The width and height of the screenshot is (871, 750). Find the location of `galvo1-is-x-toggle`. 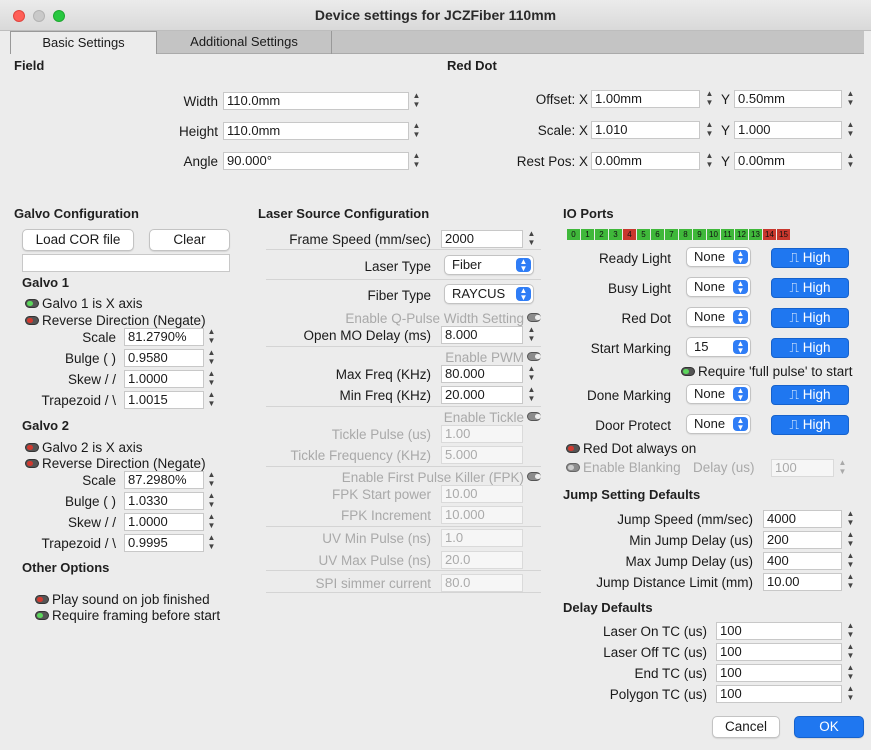

galvo1-is-x-toggle is located at coordinates (32, 303).